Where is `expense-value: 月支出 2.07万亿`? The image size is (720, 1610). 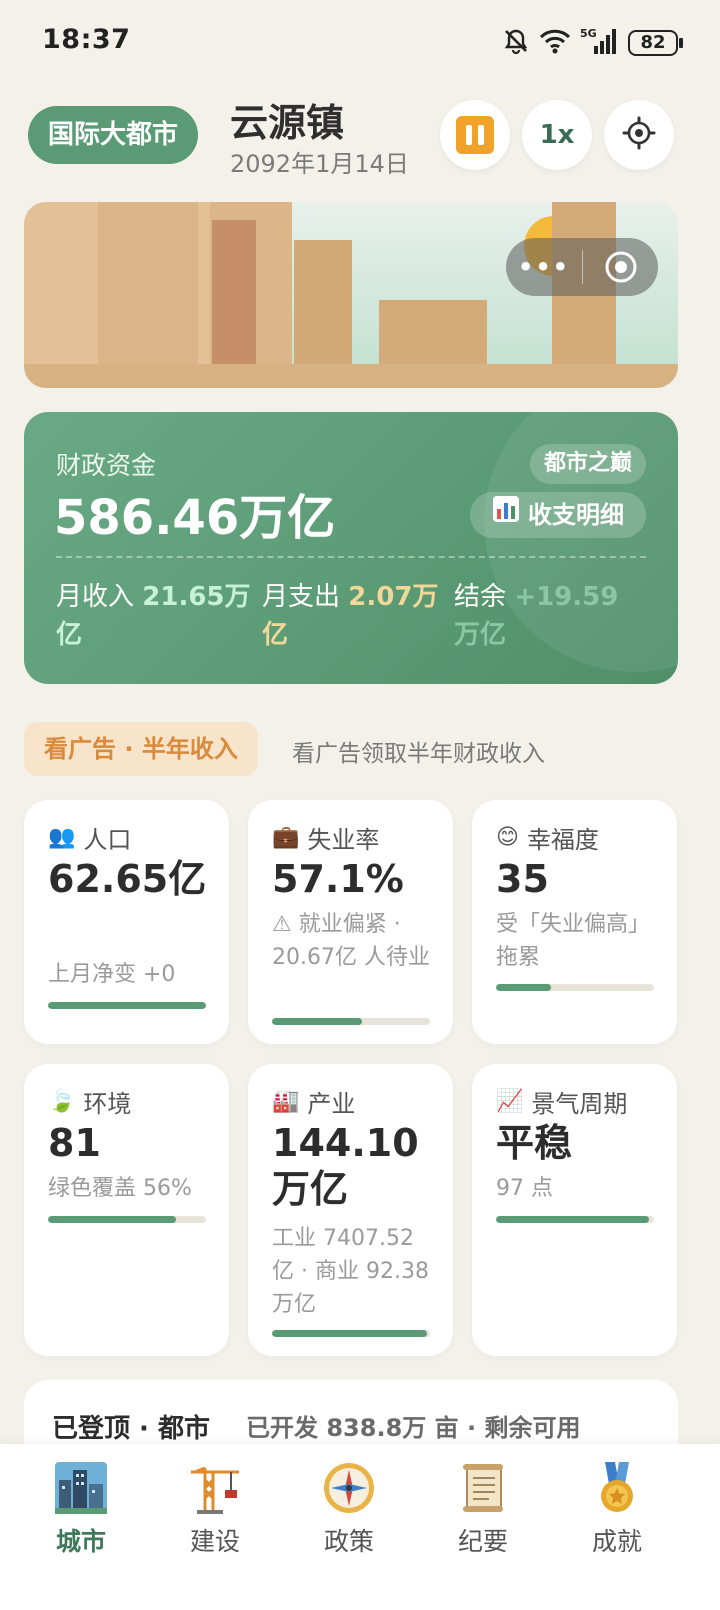
expense-value: 月支出 2.07万亿 is located at coordinates (350, 616).